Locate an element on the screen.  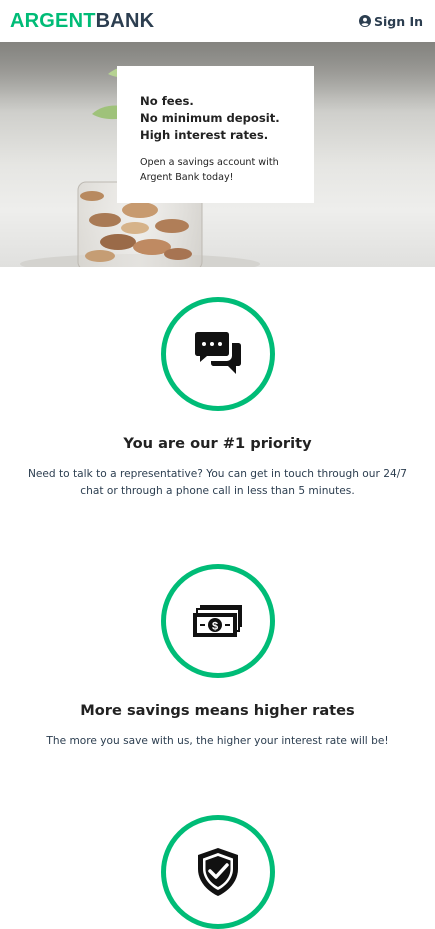
feature-title: You are our #1 priority is located at coordinates (217, 443).